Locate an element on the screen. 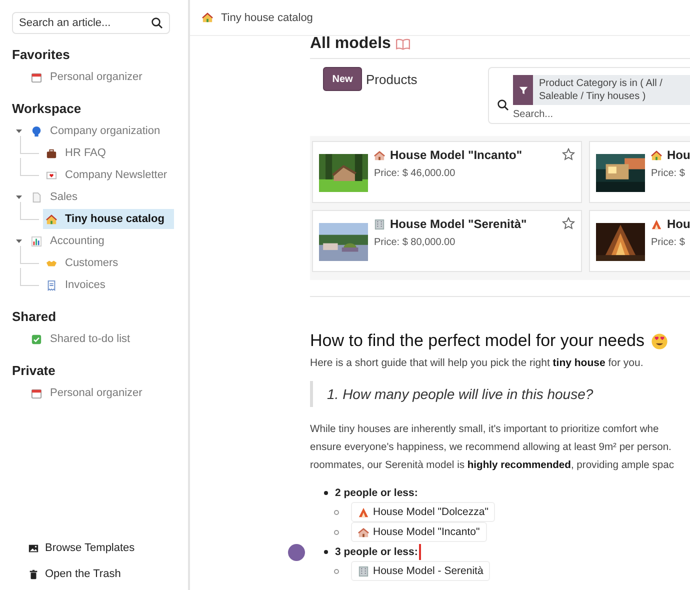  receipt-icon is located at coordinates (51, 285).